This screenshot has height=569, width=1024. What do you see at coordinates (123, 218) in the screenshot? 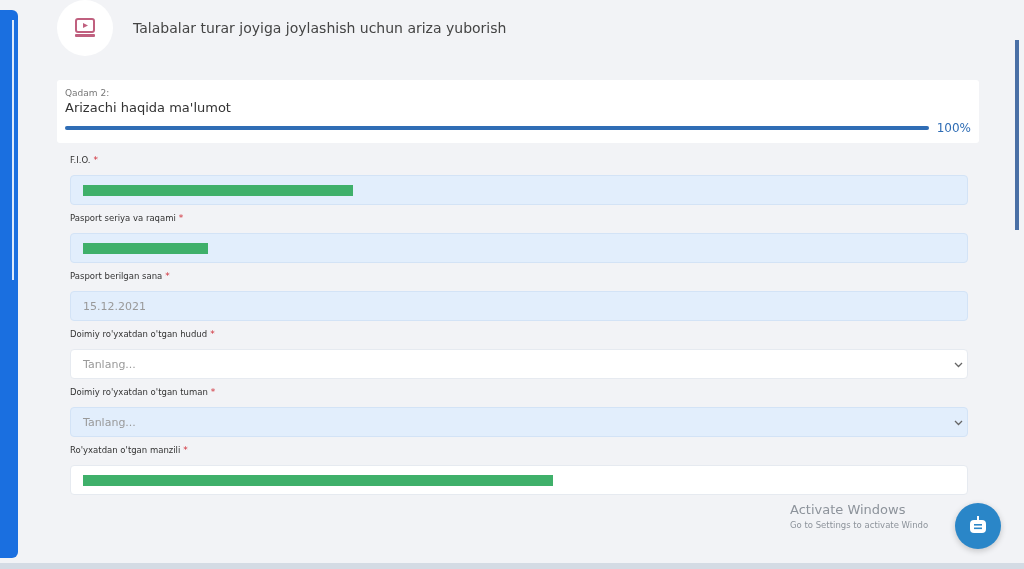
I see `field-label: Pasport seriya va raqami` at bounding box center [123, 218].